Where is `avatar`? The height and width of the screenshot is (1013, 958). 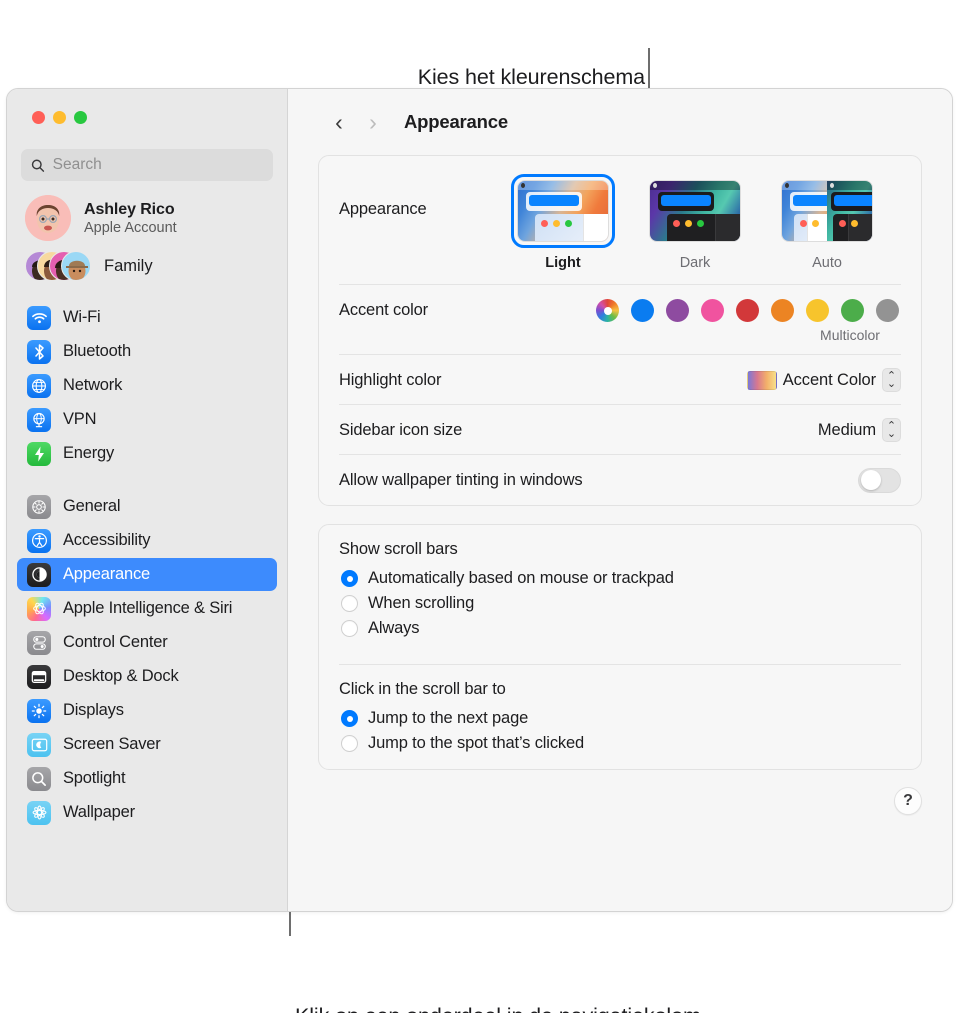
avatar is located at coordinates (48, 218).